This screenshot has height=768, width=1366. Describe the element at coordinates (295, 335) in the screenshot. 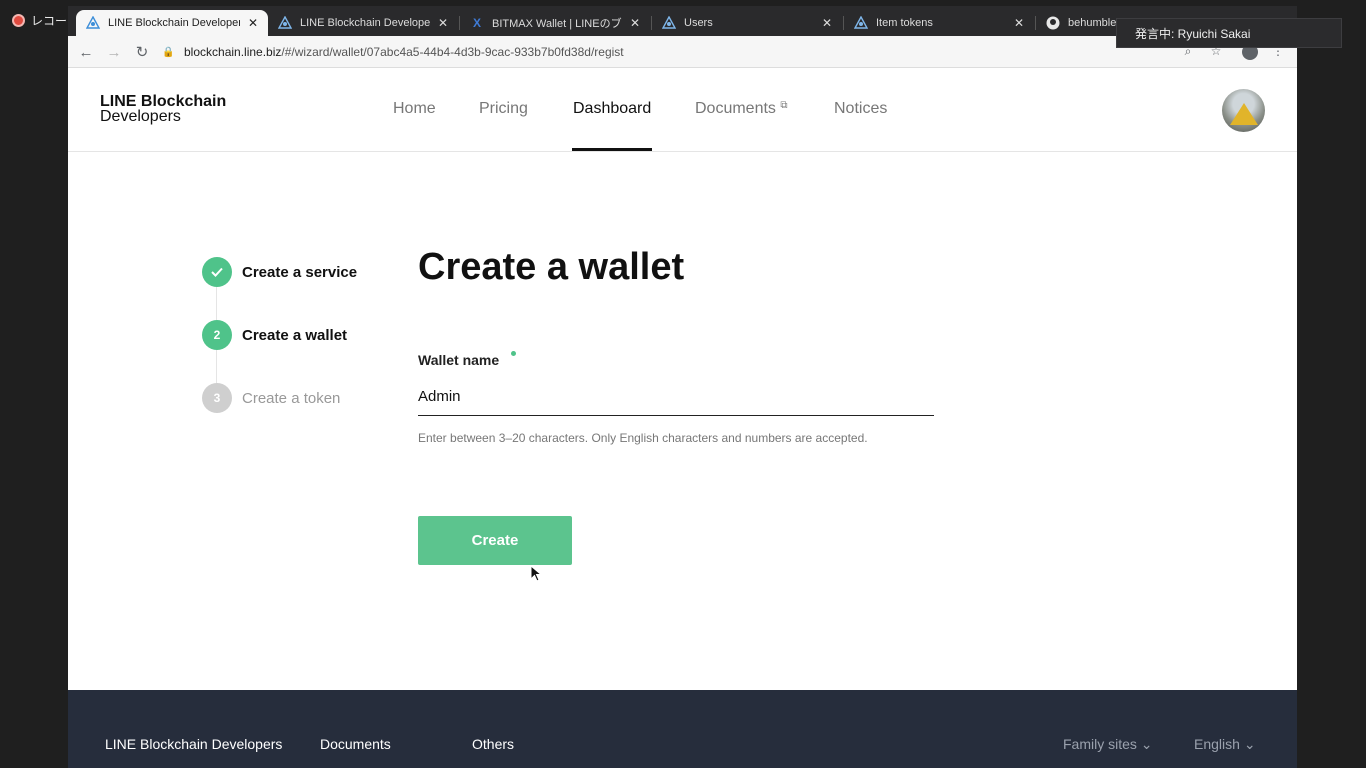

I see `step-label-create-wallet: Create a wallet` at that location.